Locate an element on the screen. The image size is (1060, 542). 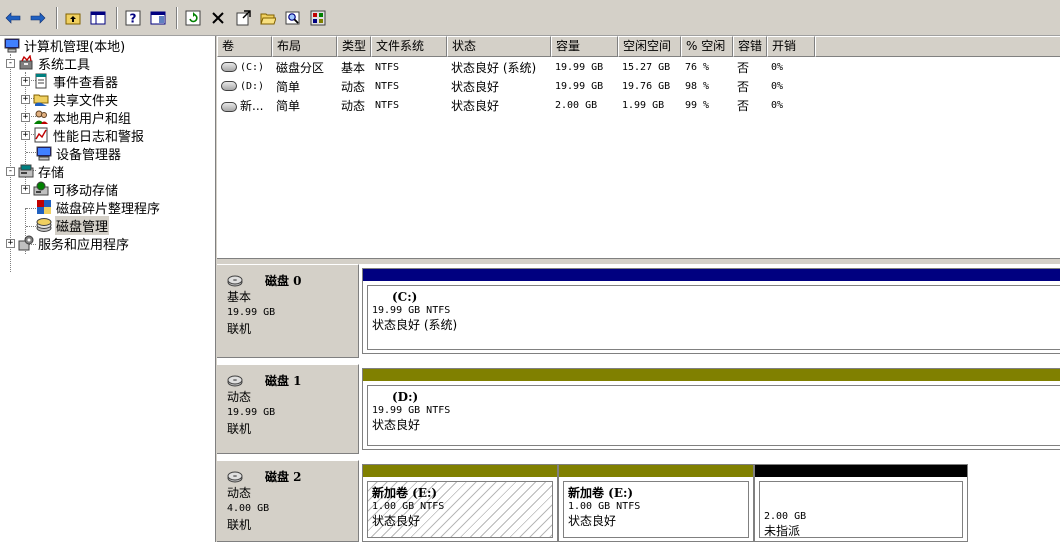
column-header-capacity: 容量 is located at coordinates (584, 46).